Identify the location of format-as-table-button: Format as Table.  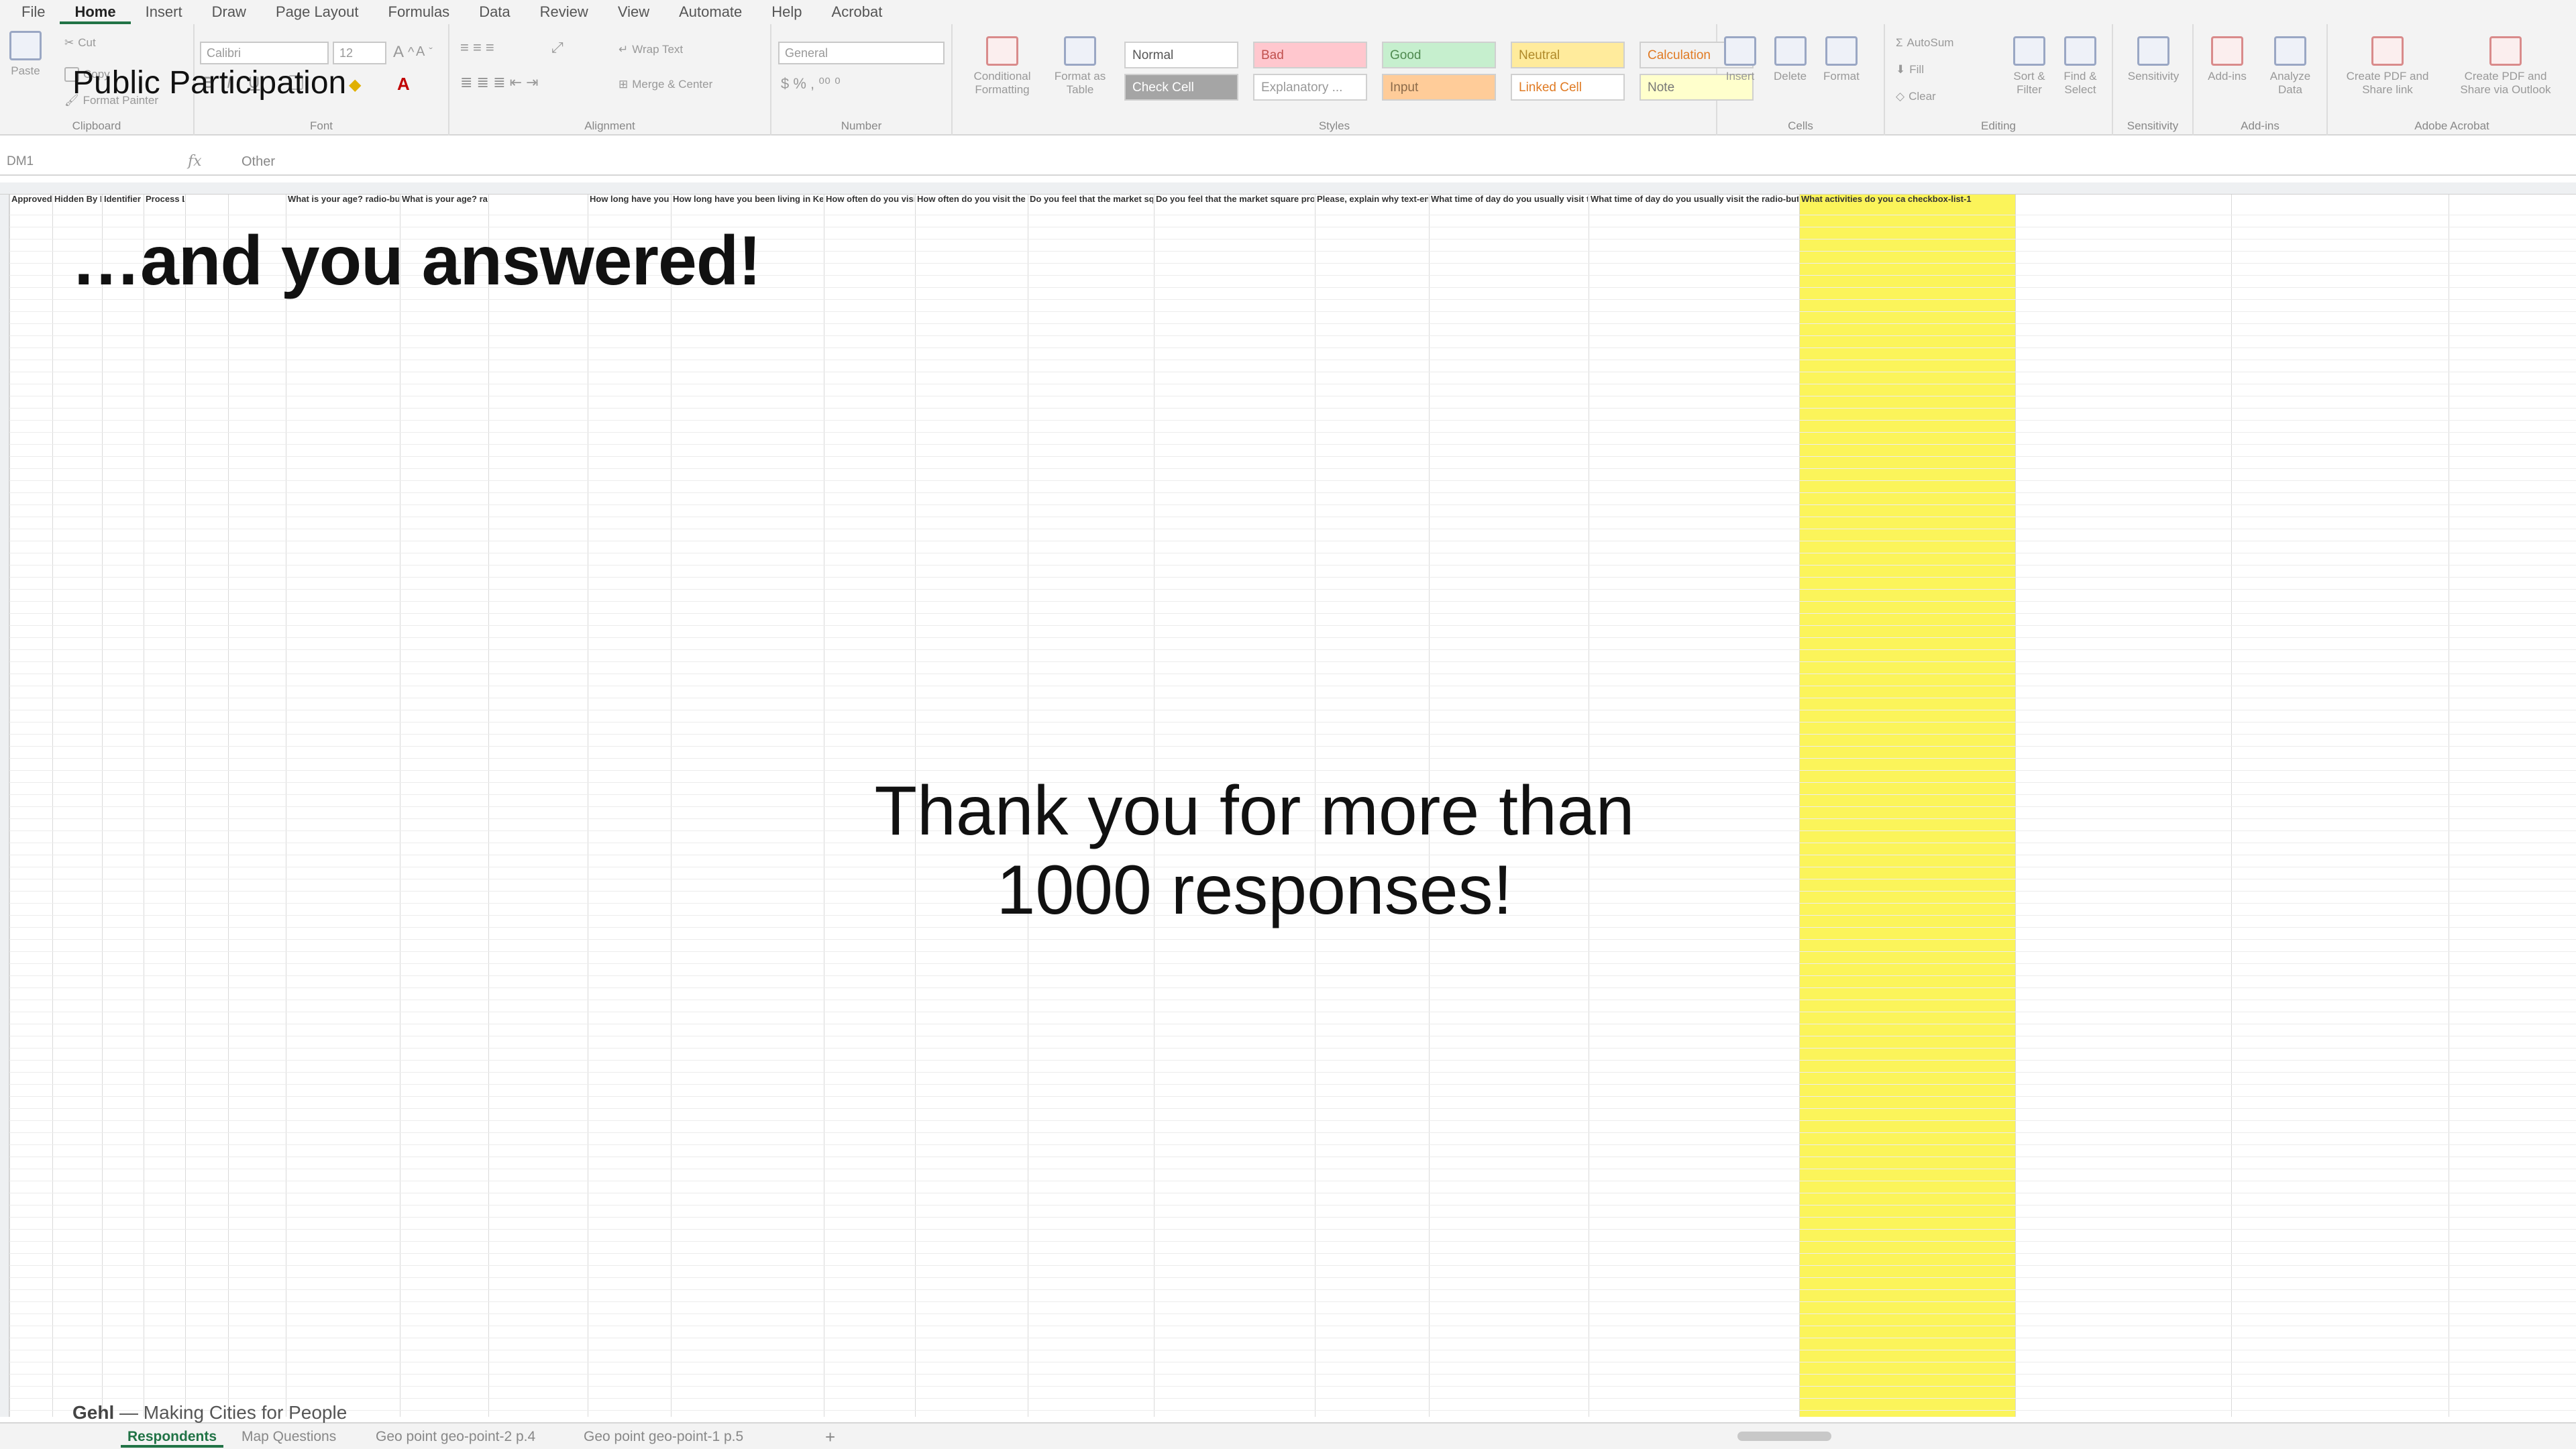
(1080, 66).